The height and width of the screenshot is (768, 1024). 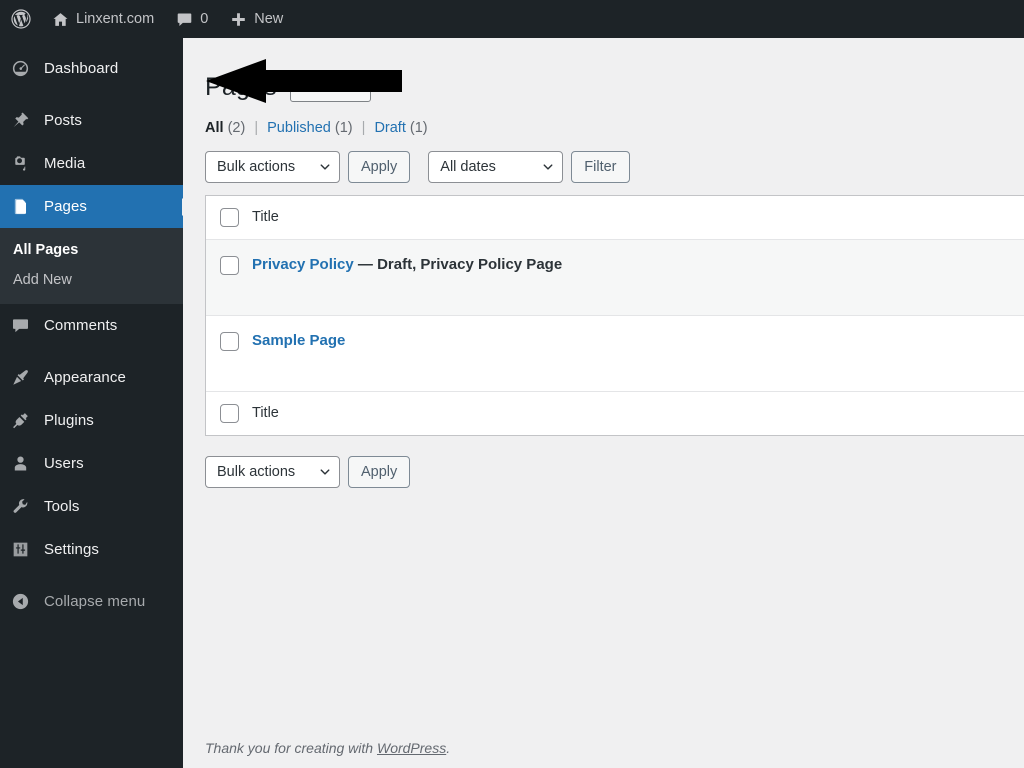 What do you see at coordinates (63, 120) in the screenshot?
I see `sidebar-item-label: Posts` at bounding box center [63, 120].